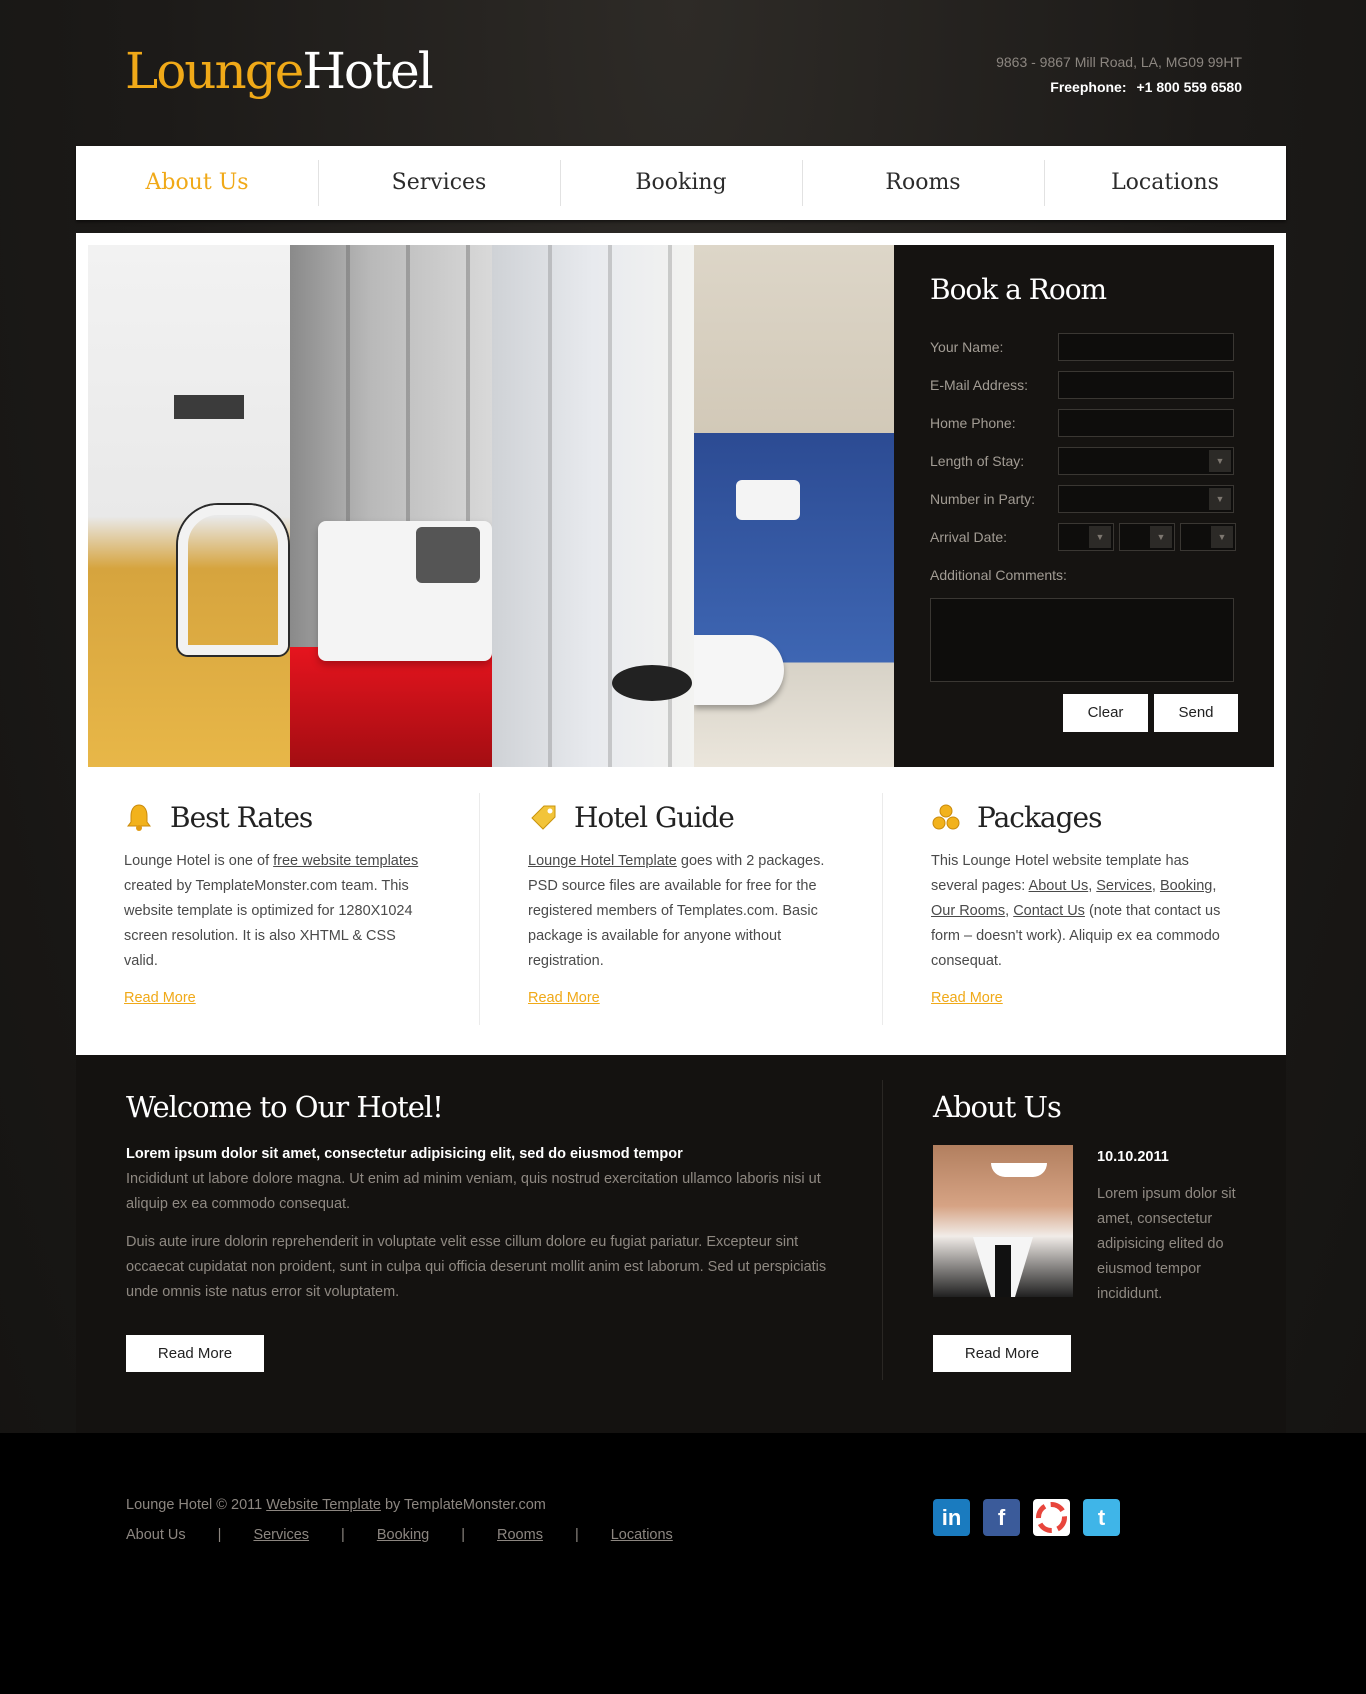 The height and width of the screenshot is (1694, 1366). Describe the element at coordinates (593, 506) in the screenshot. I see `gallery-image-hallway` at that location.